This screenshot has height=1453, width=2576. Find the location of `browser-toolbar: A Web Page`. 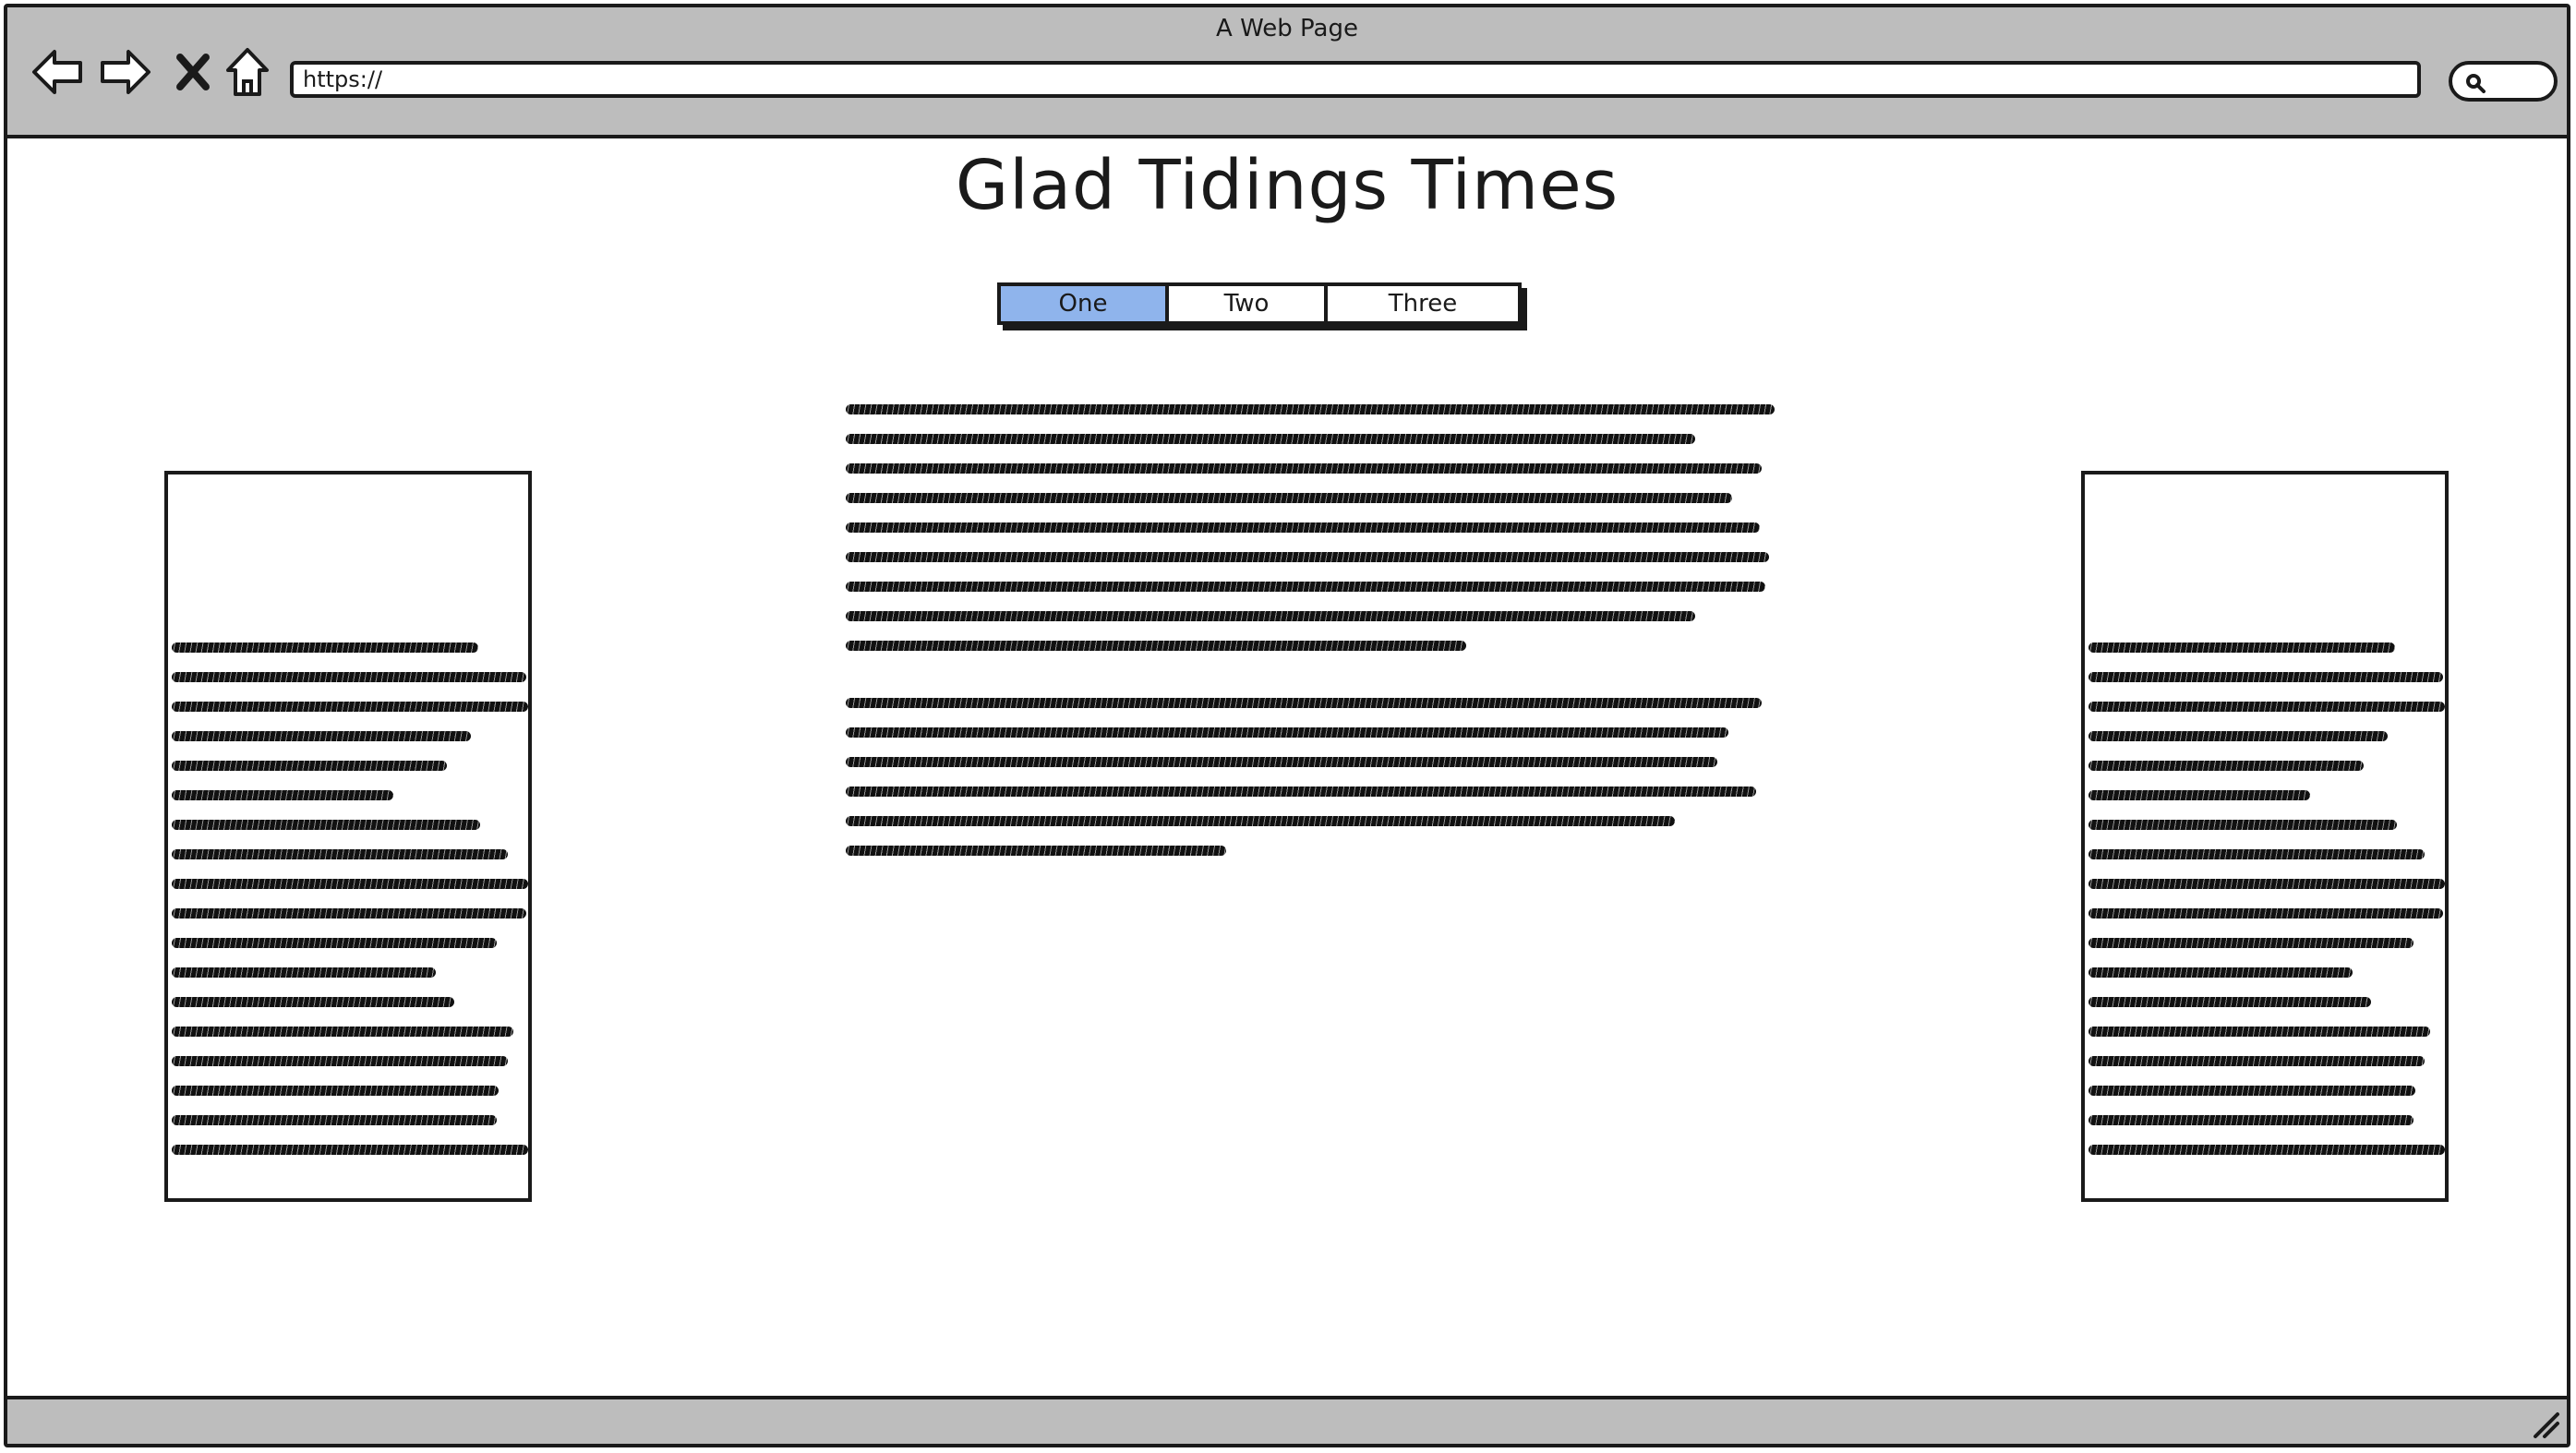

browser-toolbar: A Web Page is located at coordinates (1287, 72).